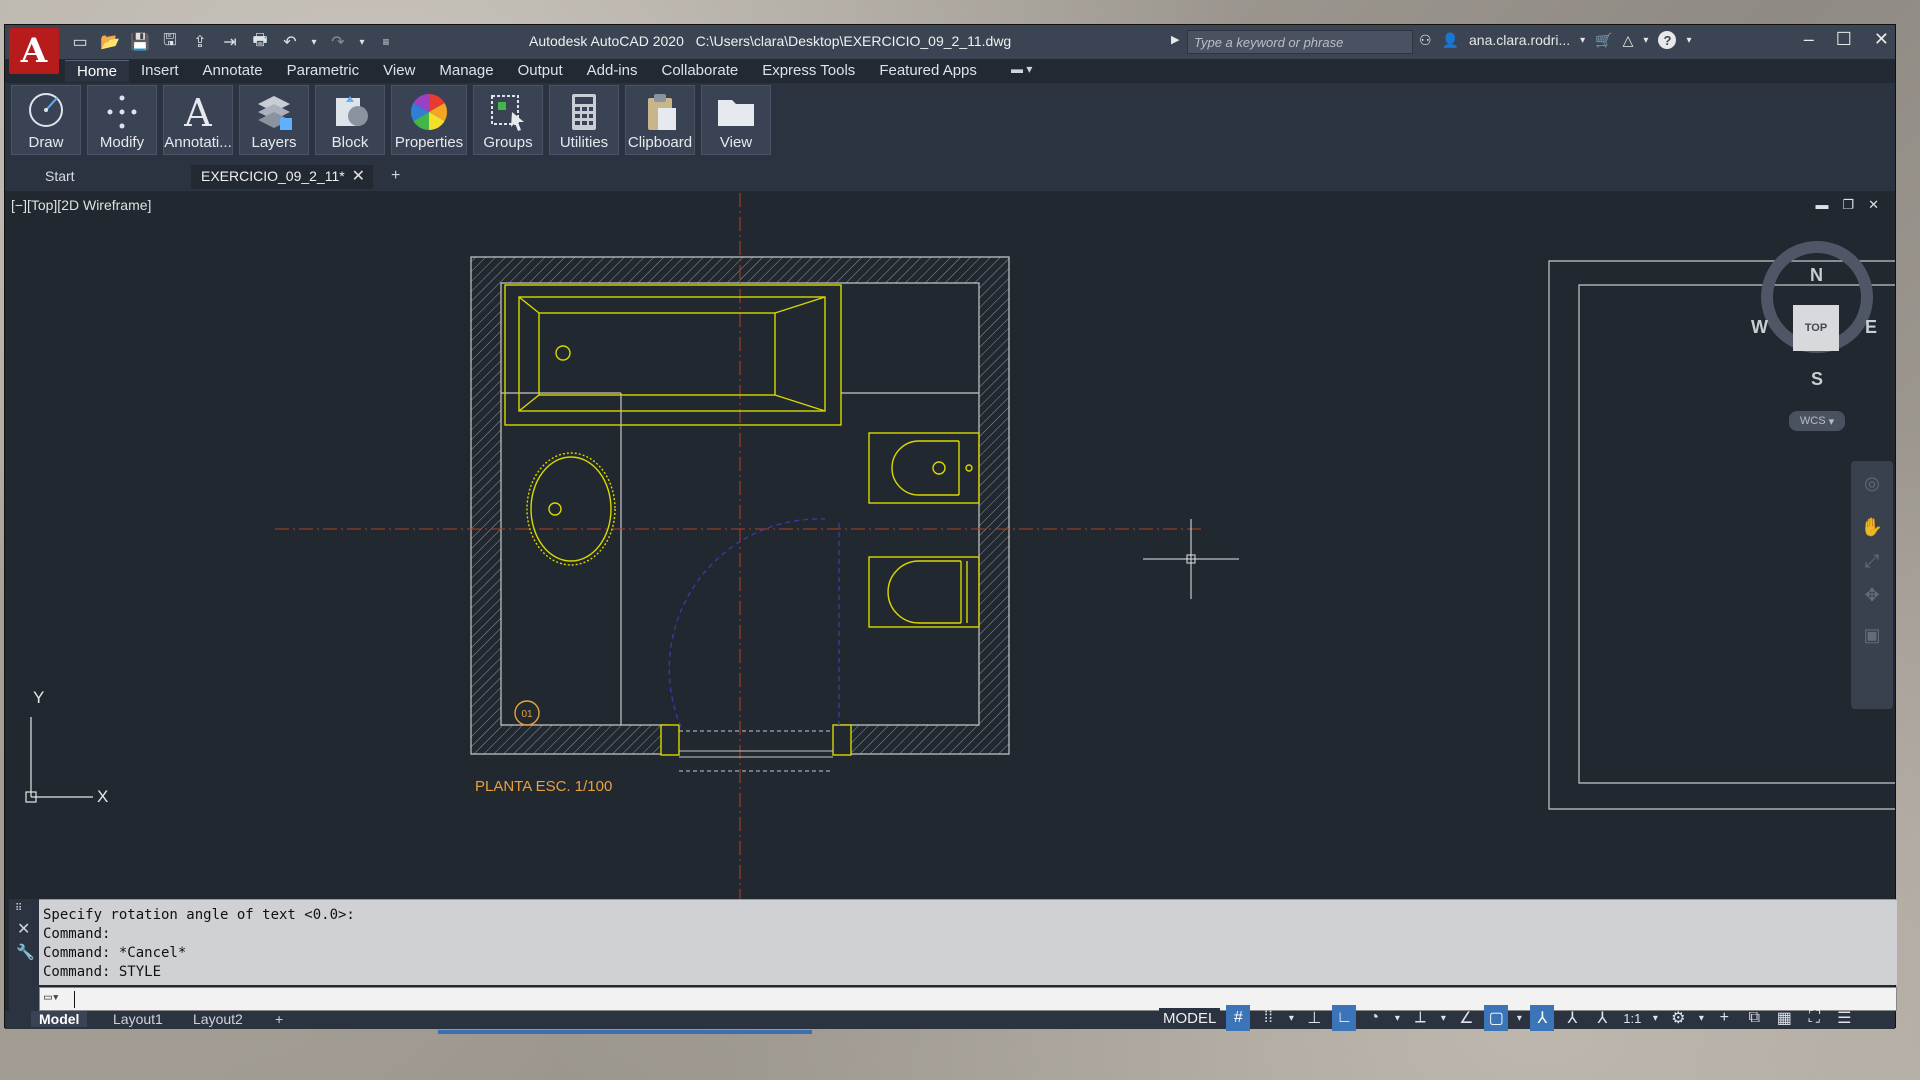 This screenshot has height=1080, width=1920. I want to click on tab-manage: Manage, so click(466, 71).